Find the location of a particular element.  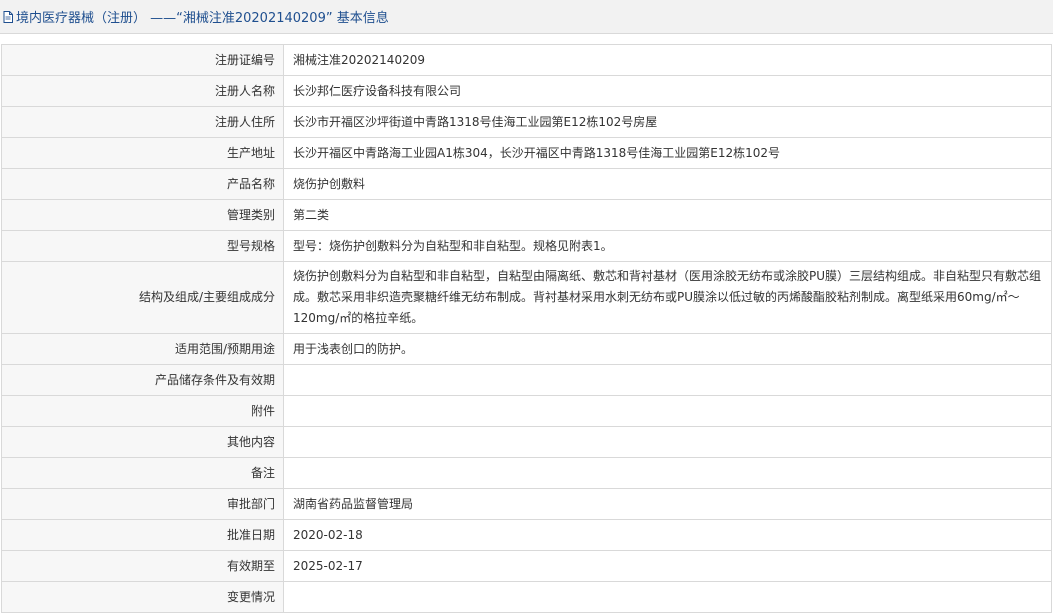

table-row: 有效期至 2025-02-17 is located at coordinates (526, 566).